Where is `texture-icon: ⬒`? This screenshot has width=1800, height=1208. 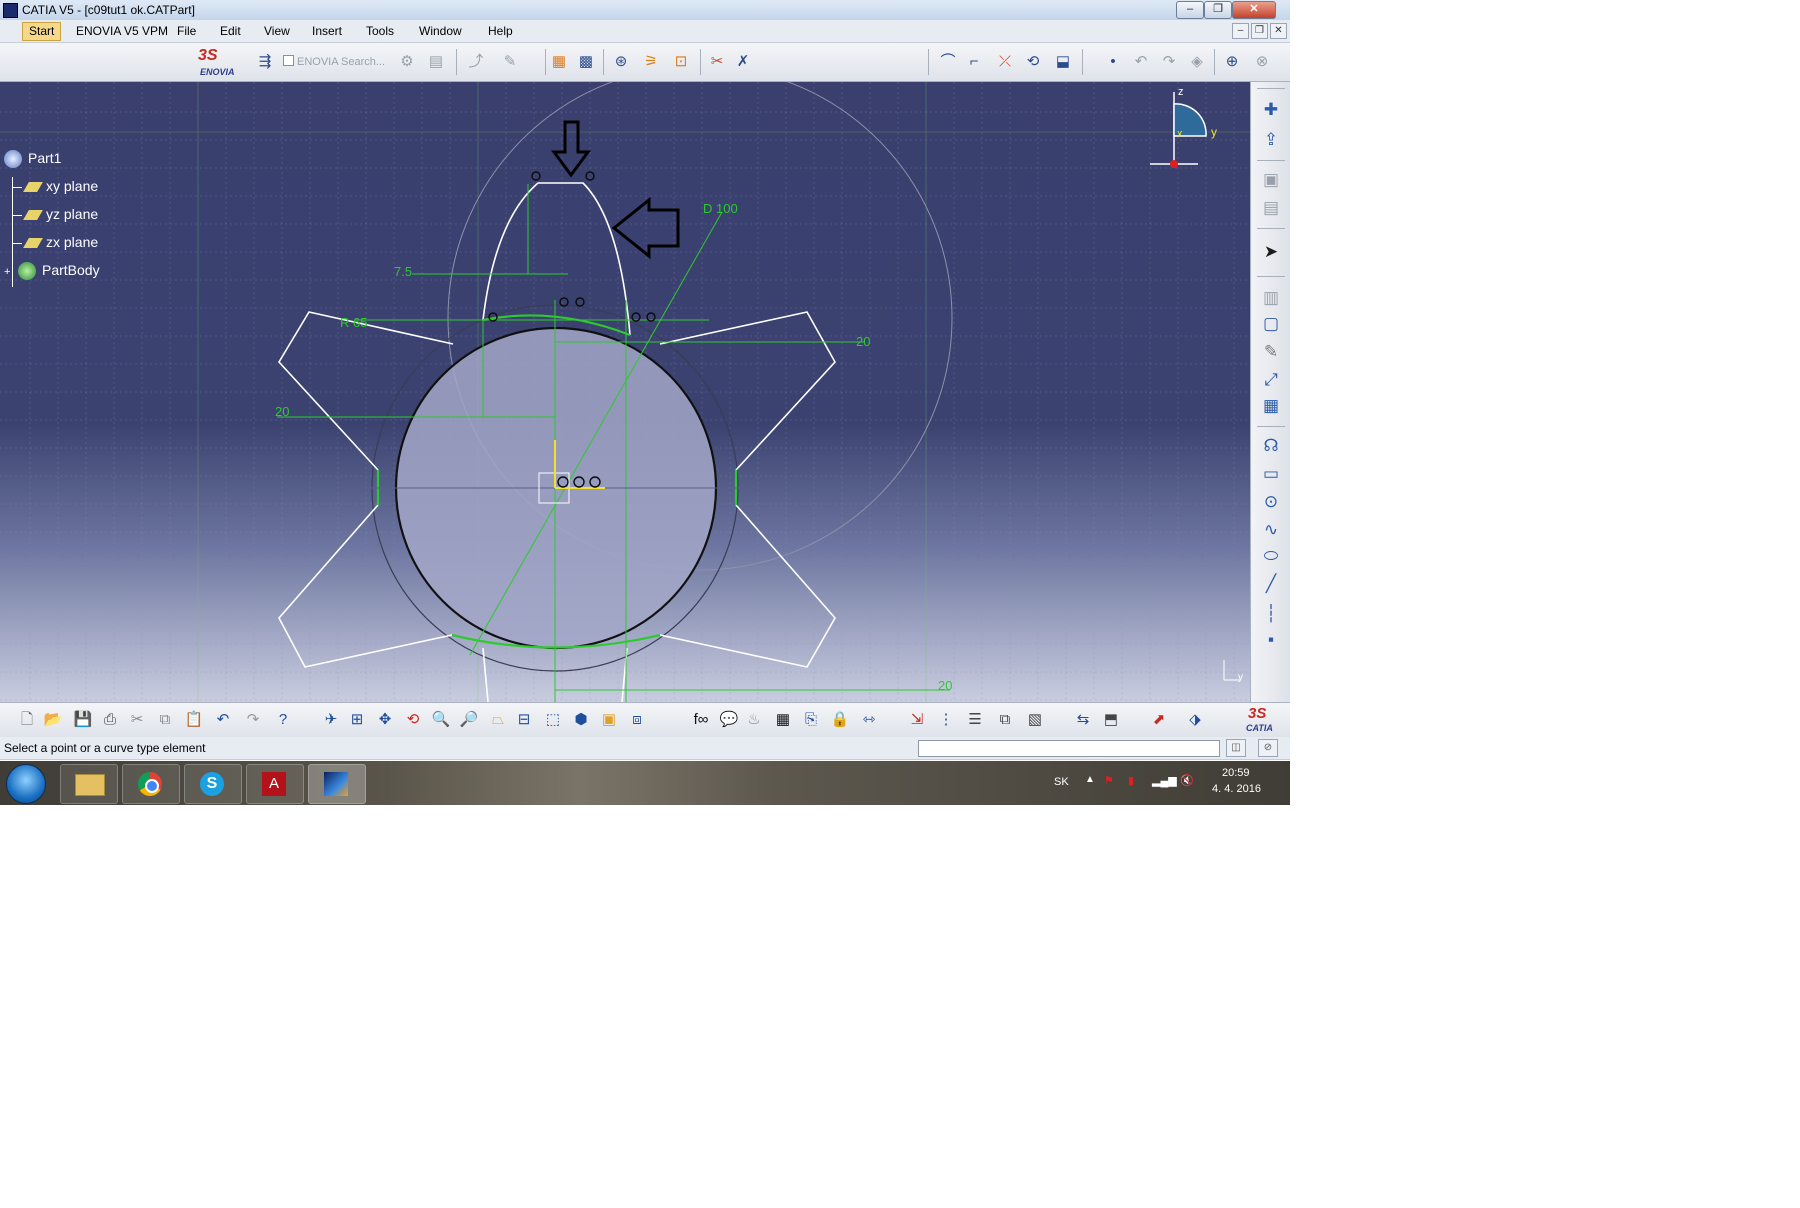
texture-icon: ⬒ is located at coordinates (1111, 720).